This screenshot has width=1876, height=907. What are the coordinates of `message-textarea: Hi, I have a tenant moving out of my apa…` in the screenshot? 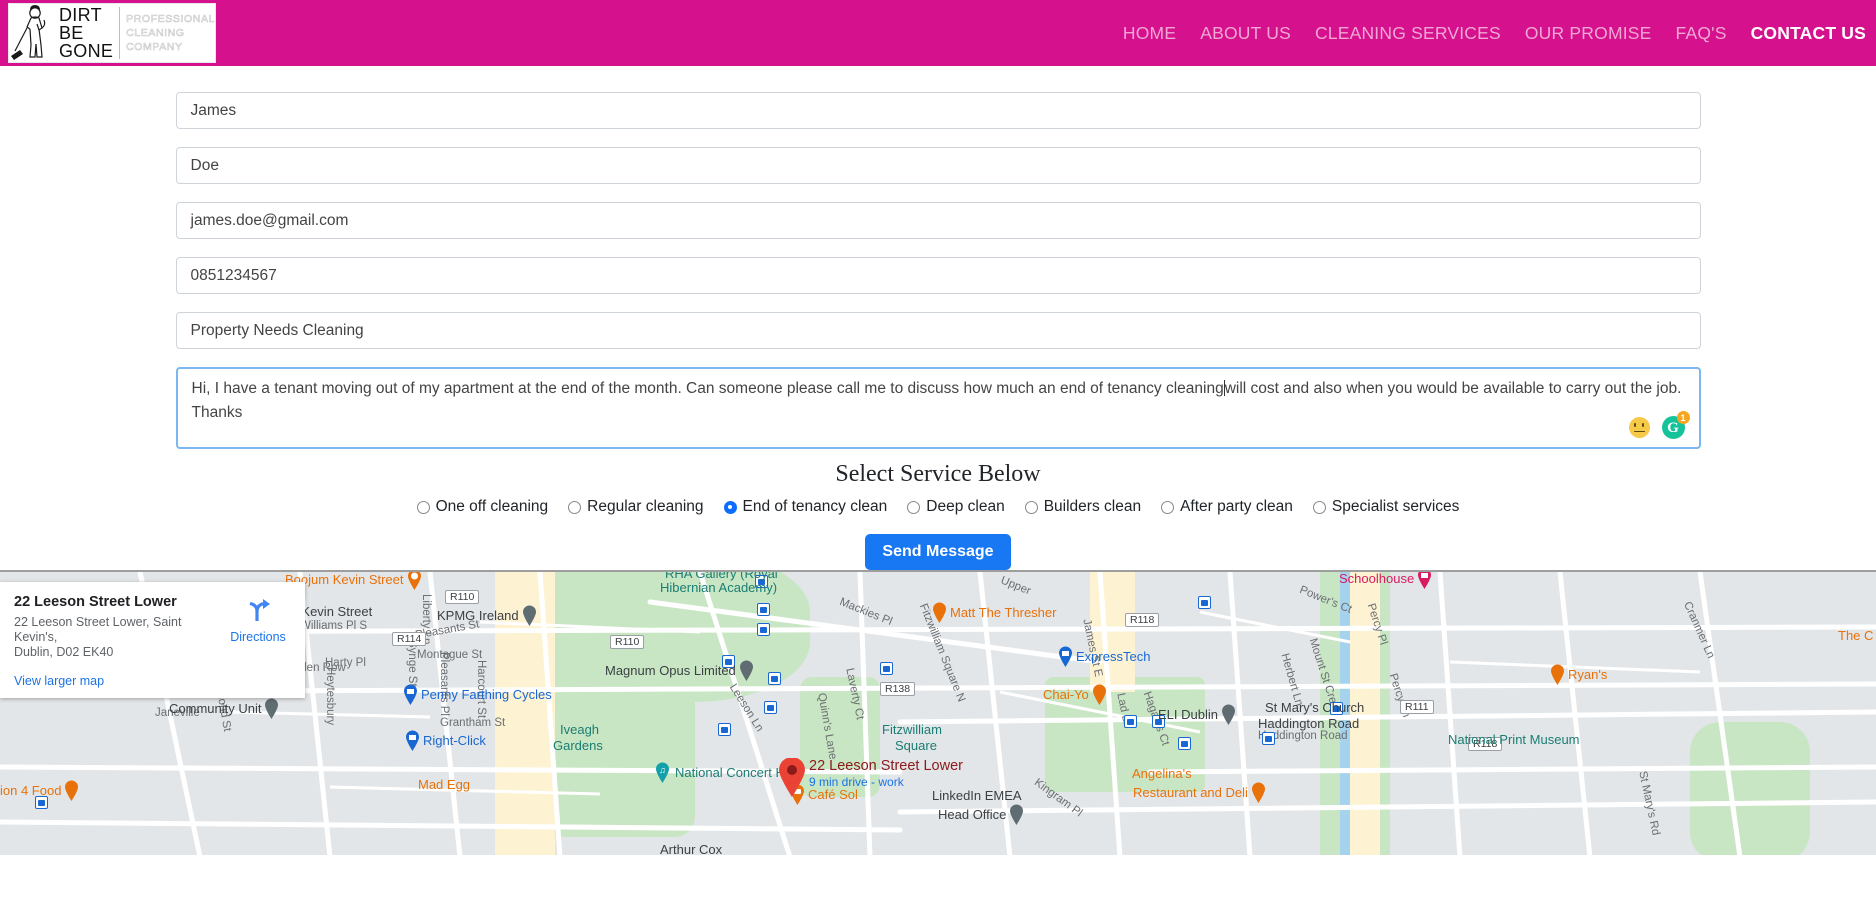 It's located at (938, 408).